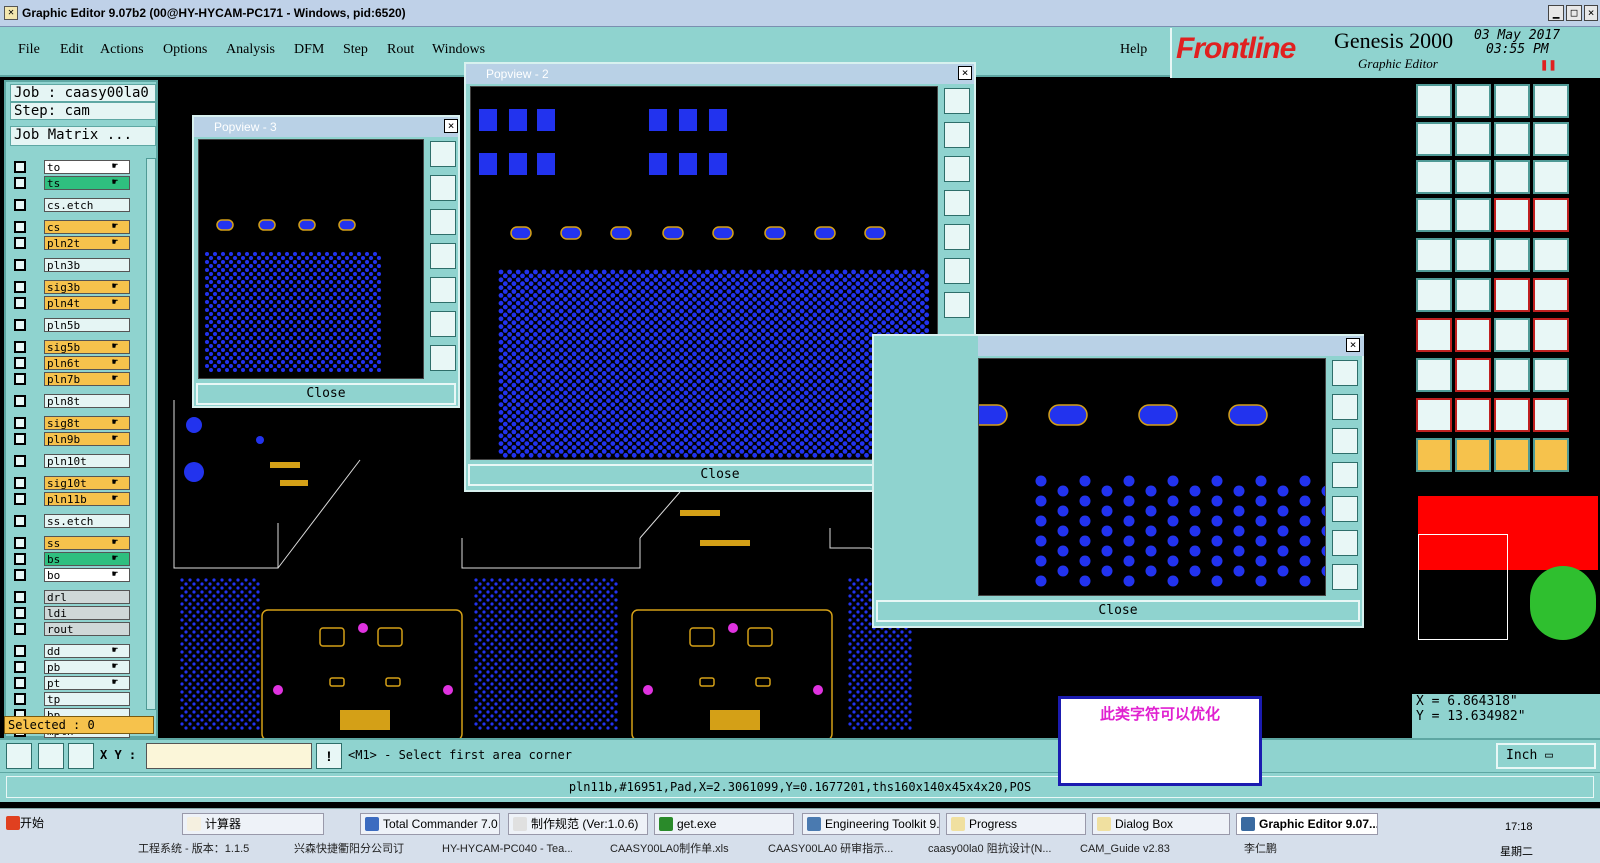  Describe the element at coordinates (1016, 824) in the screenshot. I see `taskbar-item: Progress` at that location.